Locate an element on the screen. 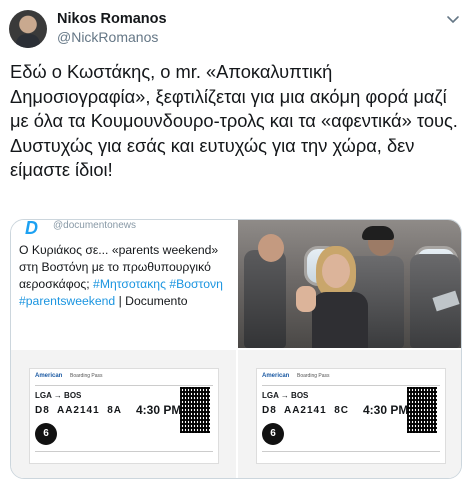 This screenshot has height=487, width=470. seat is located at coordinates (265, 299).